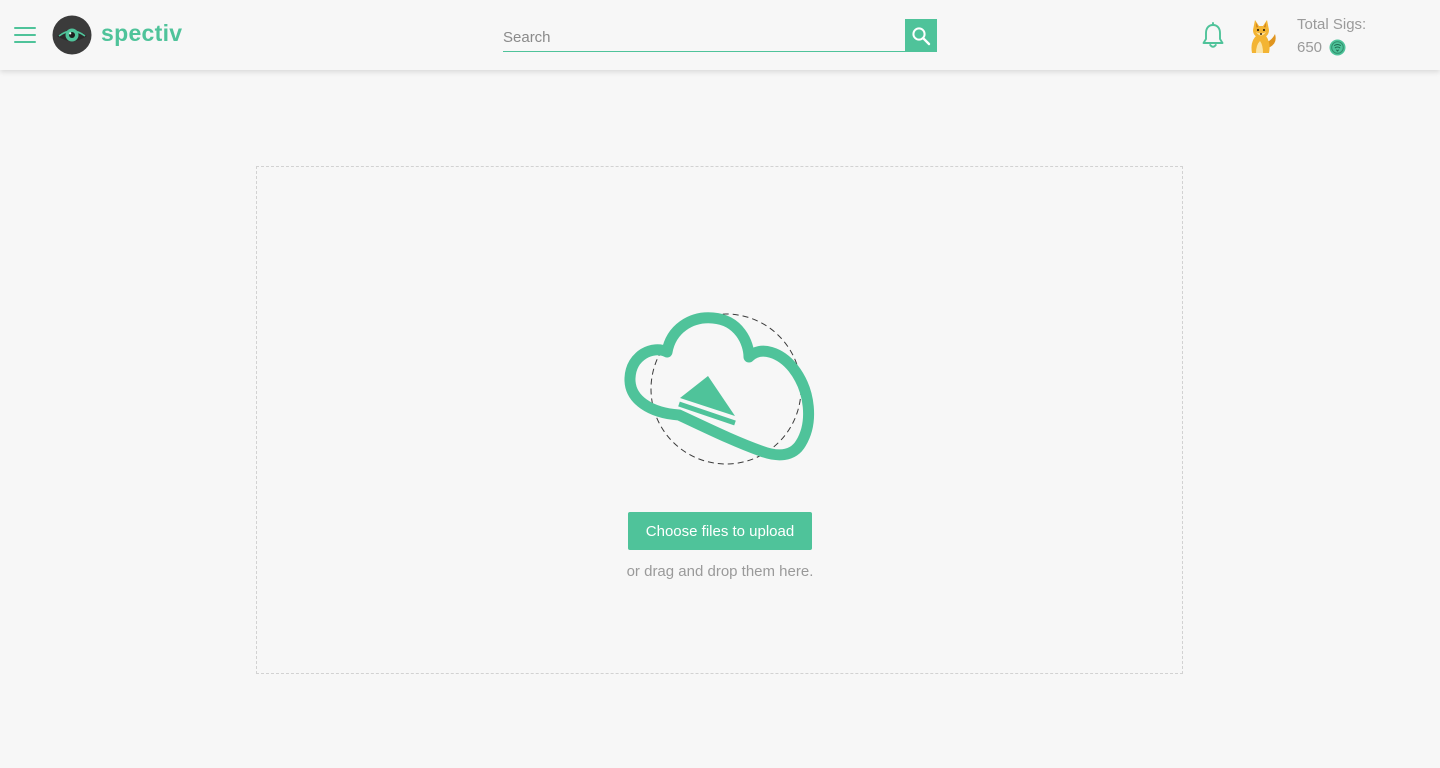 The width and height of the screenshot is (1440, 768). Describe the element at coordinates (704, 35) in the screenshot. I see `search-input` at that location.